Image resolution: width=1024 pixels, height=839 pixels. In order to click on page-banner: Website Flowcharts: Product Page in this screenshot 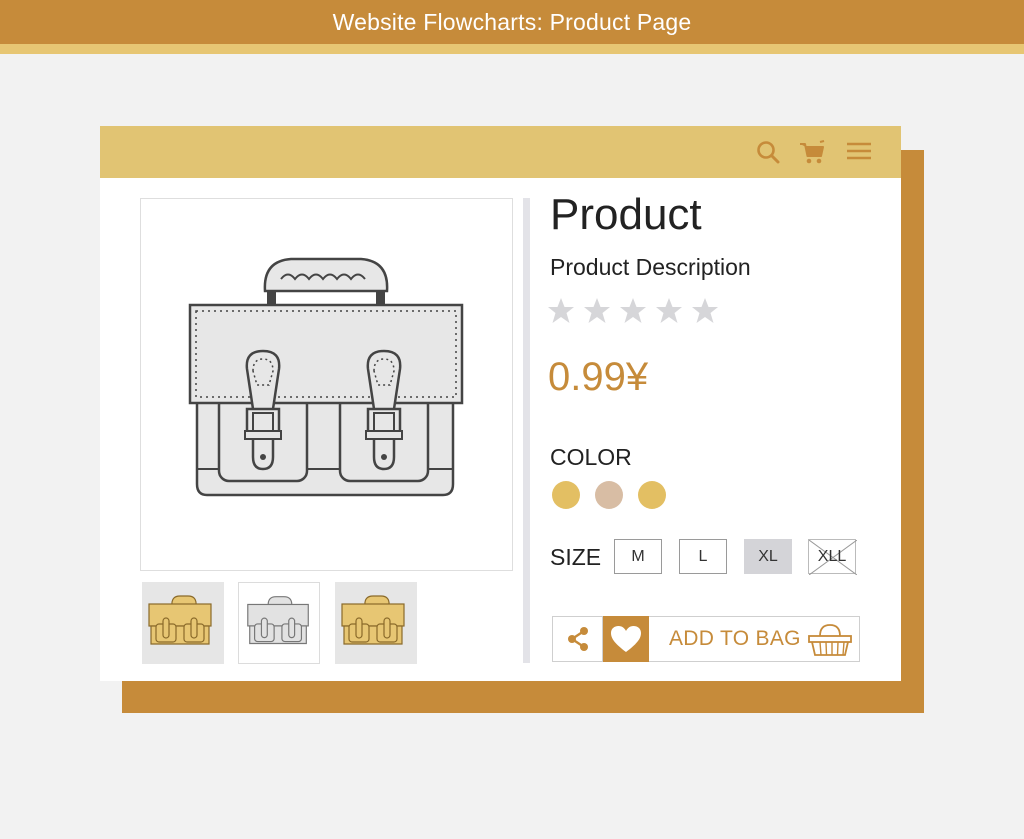, I will do `click(512, 22)`.